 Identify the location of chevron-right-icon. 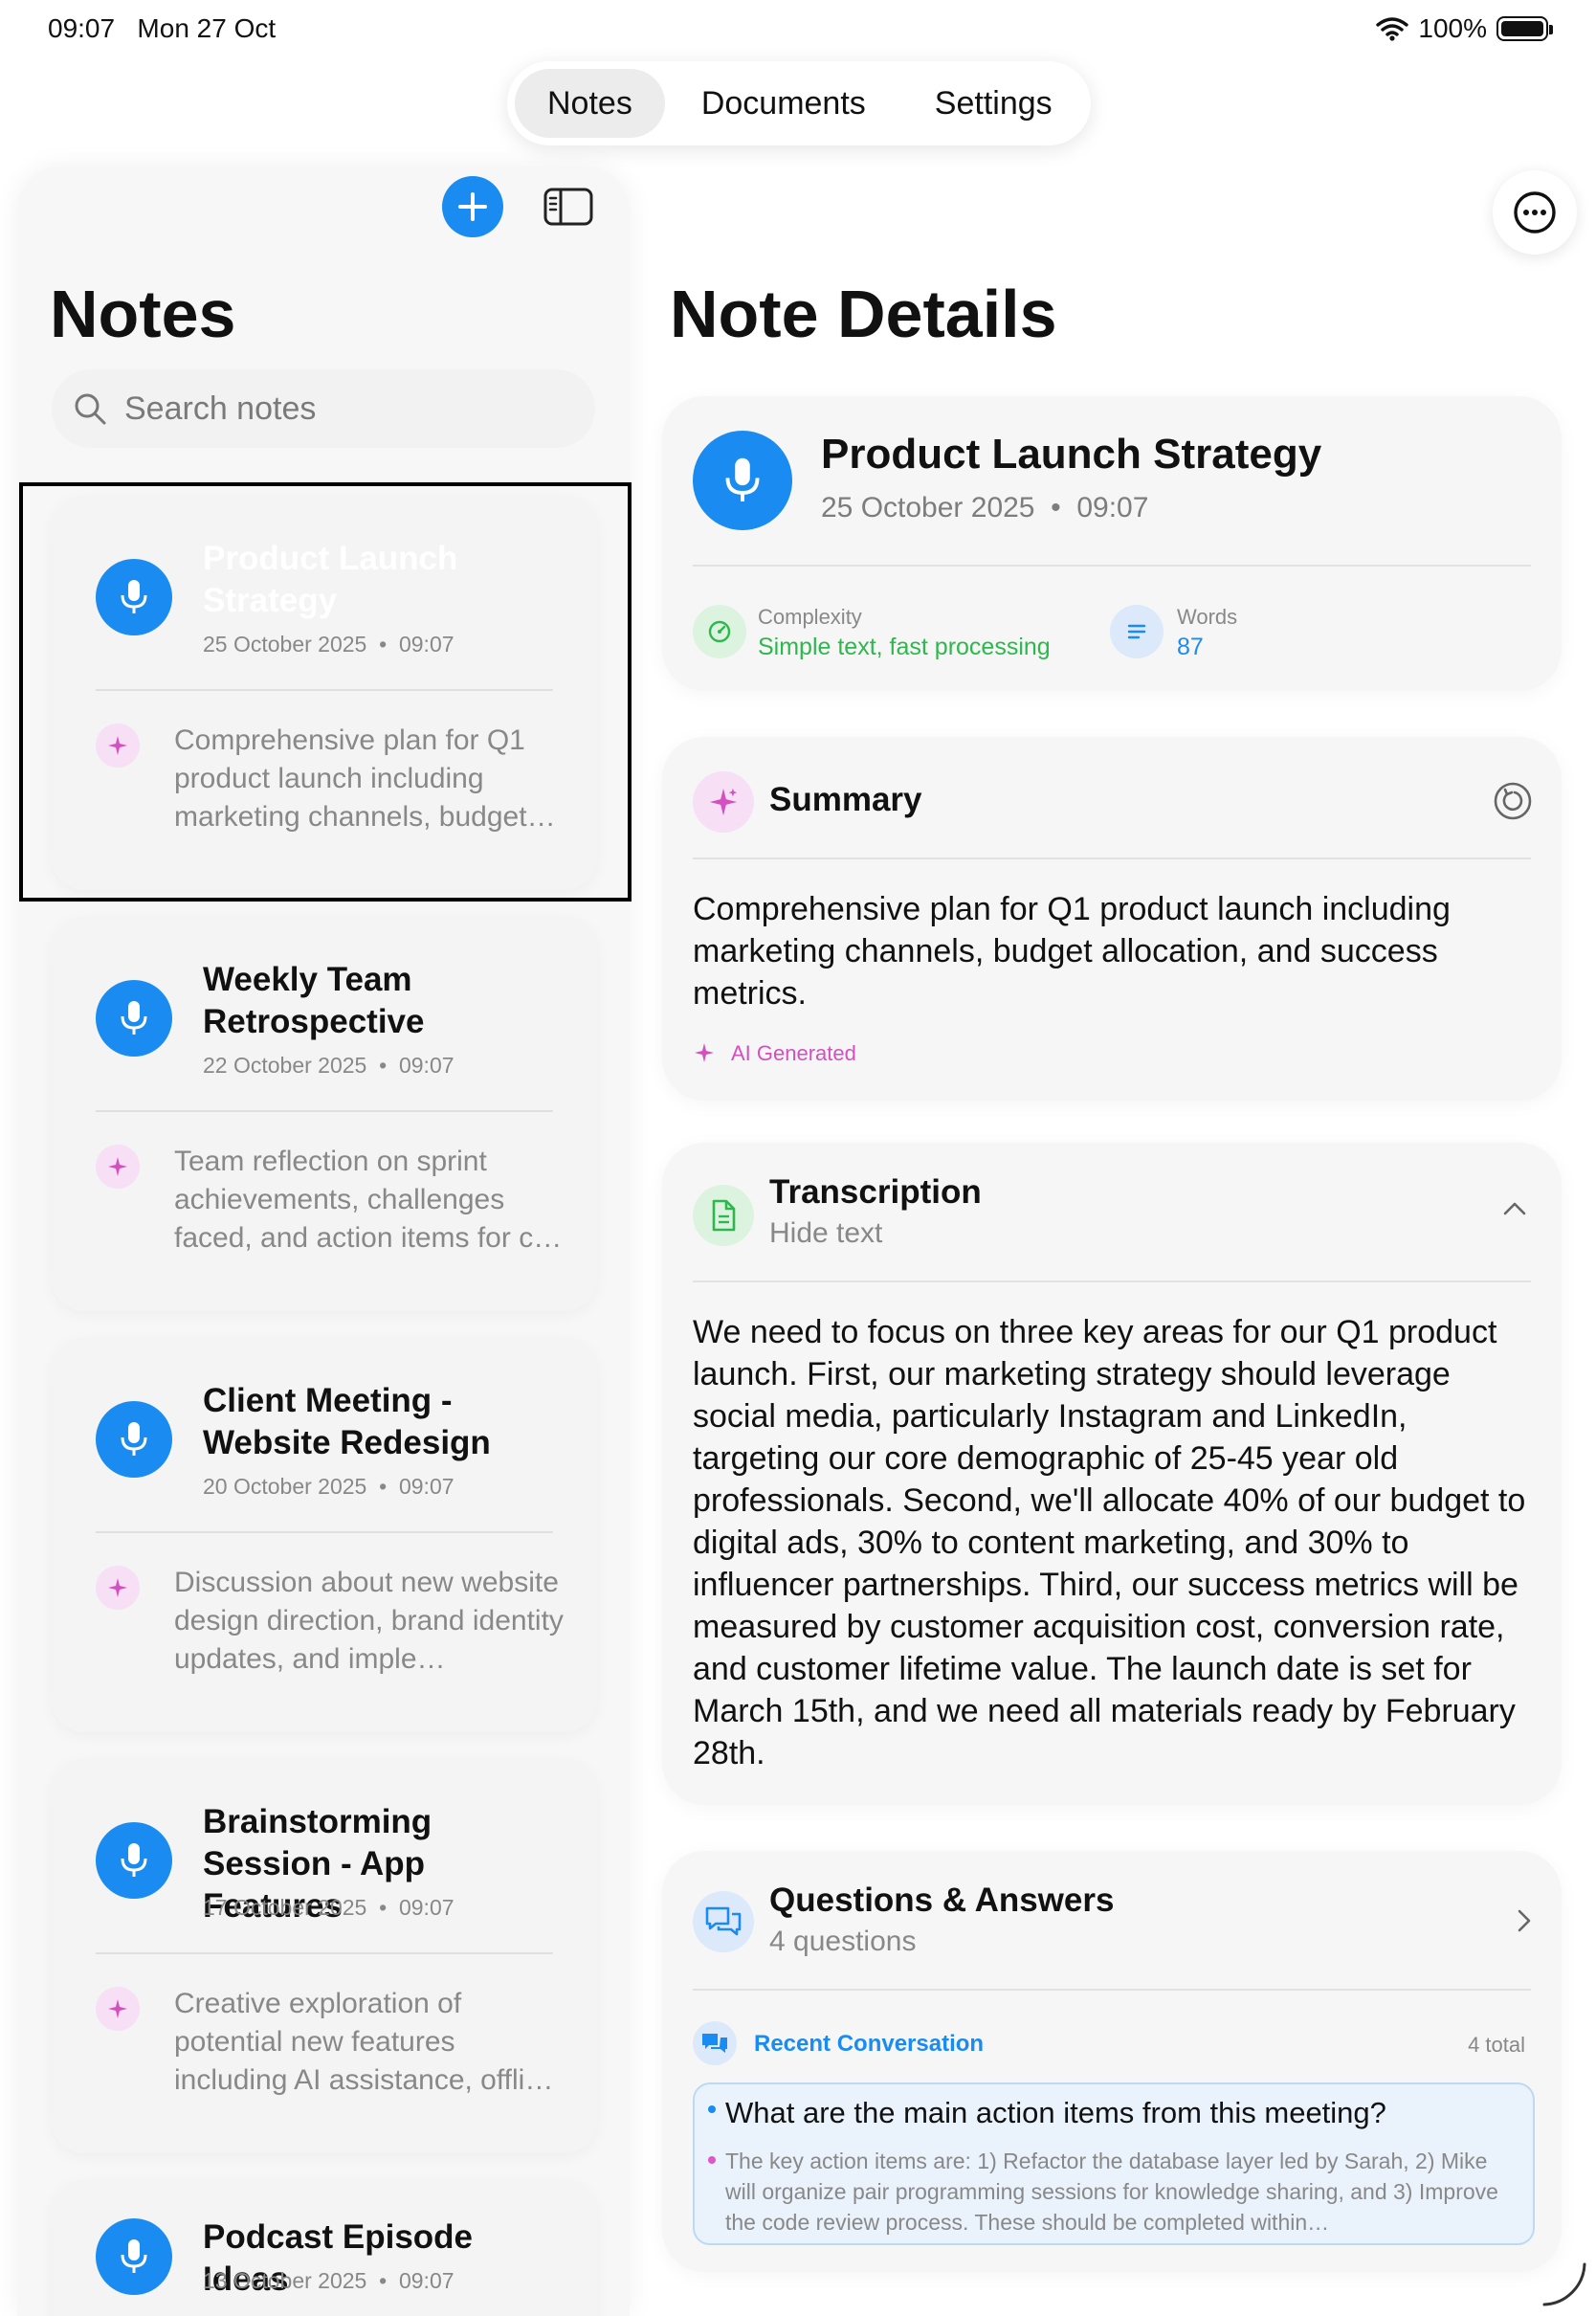
(1525, 1921).